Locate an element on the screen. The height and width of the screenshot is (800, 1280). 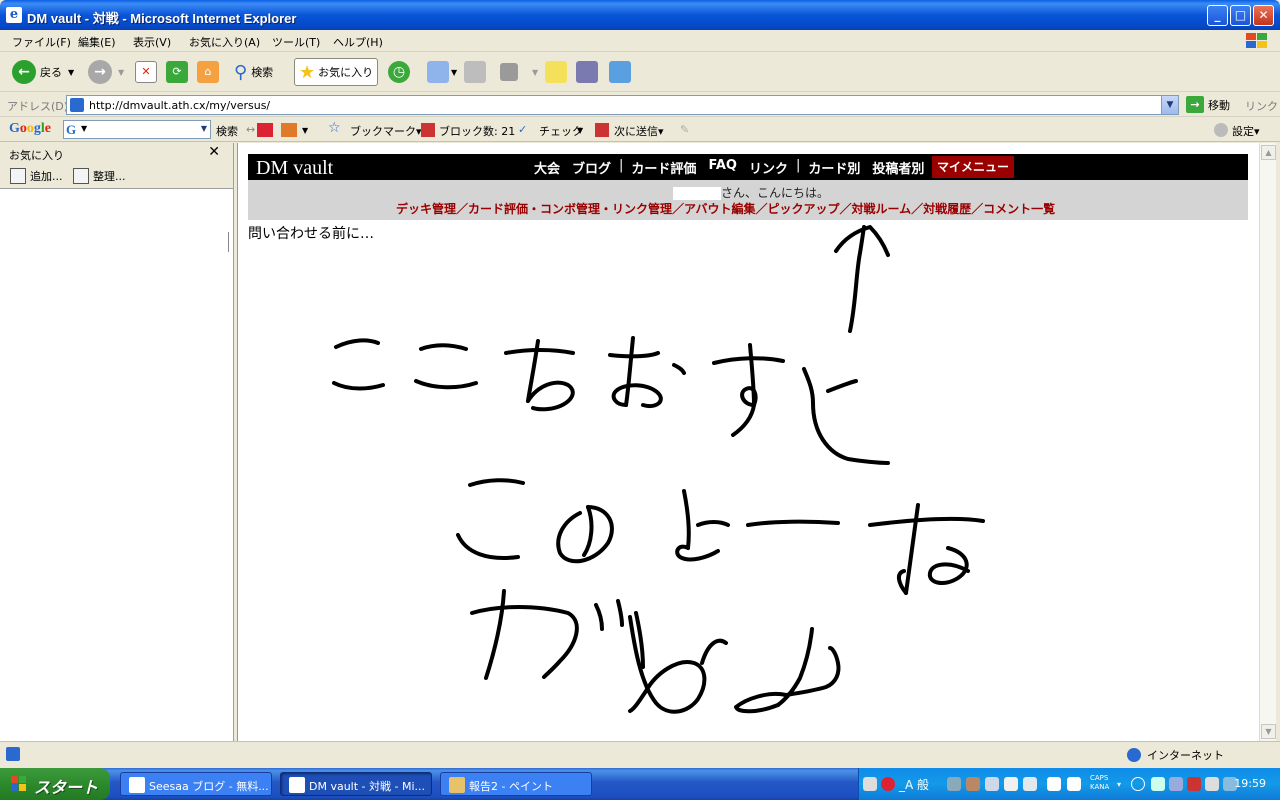
bookmark-star-icon: ☆ is located at coordinates (334, 128).